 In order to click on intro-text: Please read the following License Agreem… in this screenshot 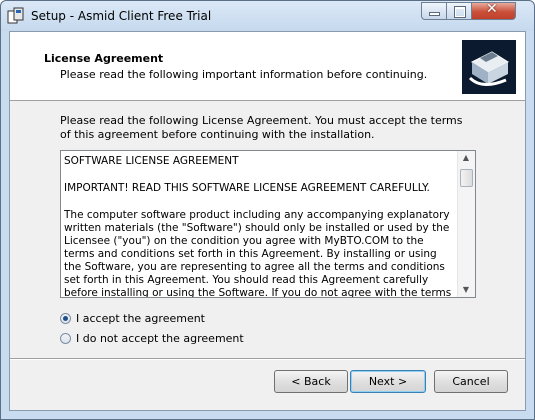, I will do `click(261, 127)`.